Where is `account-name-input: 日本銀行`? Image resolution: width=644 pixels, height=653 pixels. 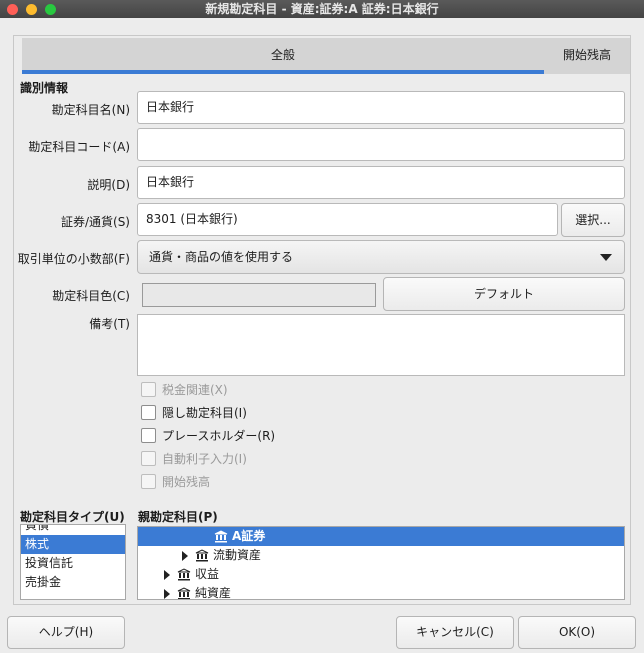
account-name-input: 日本銀行 is located at coordinates (381, 107).